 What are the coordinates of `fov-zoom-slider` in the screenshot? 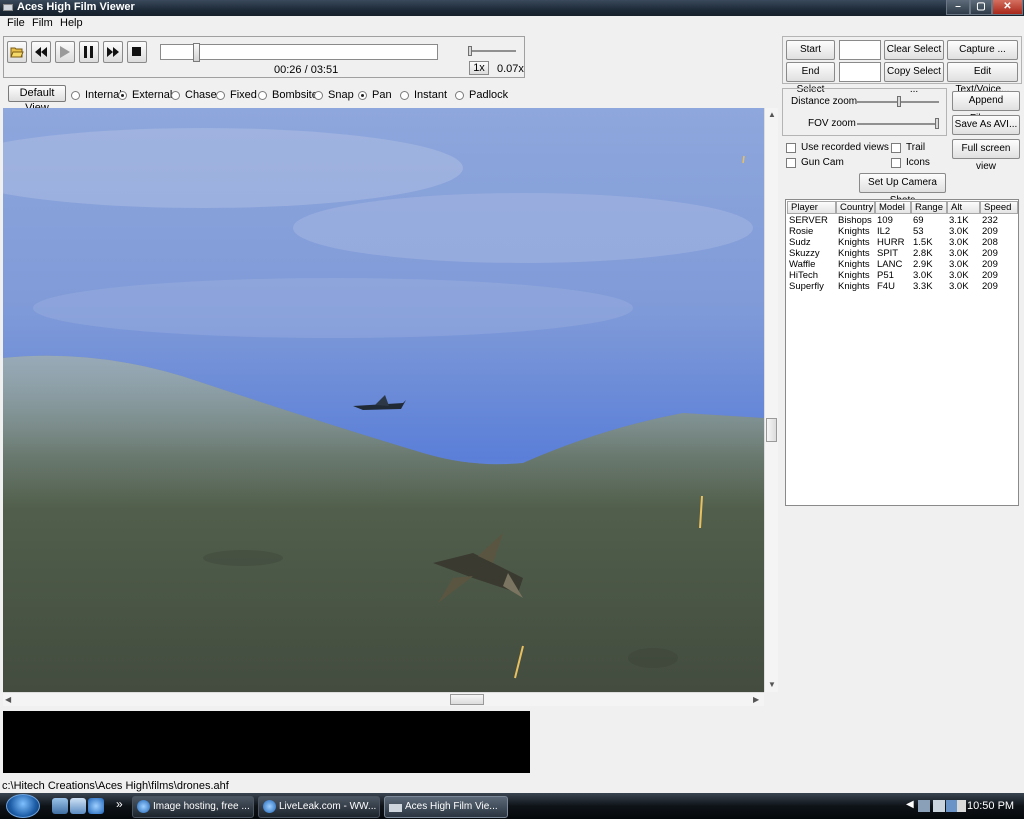 It's located at (898, 123).